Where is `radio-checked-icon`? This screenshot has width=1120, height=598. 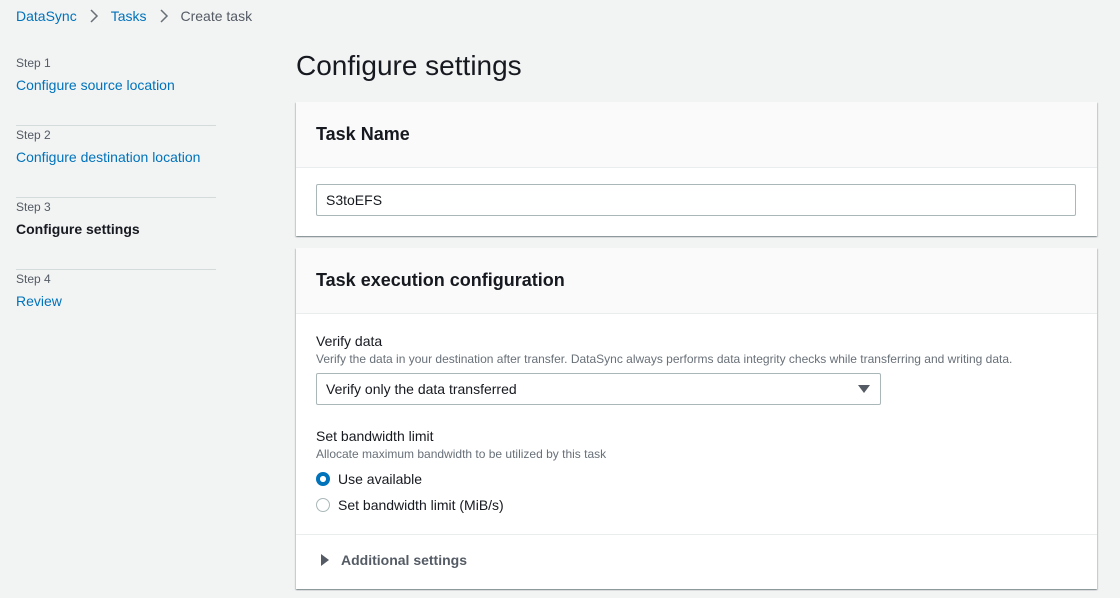
radio-checked-icon is located at coordinates (323, 479).